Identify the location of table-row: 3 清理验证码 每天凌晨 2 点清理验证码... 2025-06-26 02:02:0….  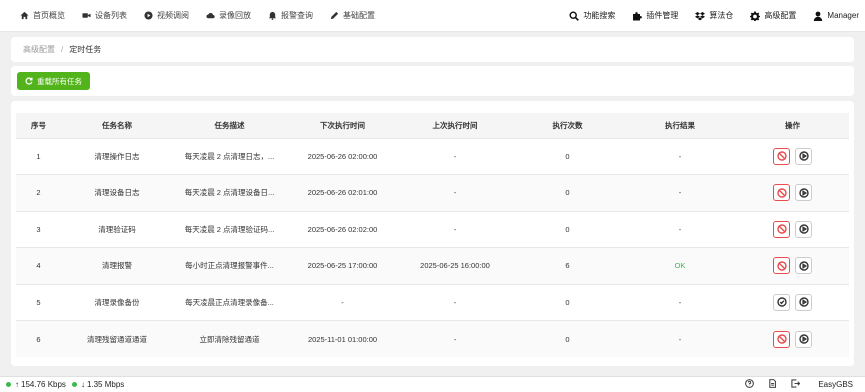
(432, 229).